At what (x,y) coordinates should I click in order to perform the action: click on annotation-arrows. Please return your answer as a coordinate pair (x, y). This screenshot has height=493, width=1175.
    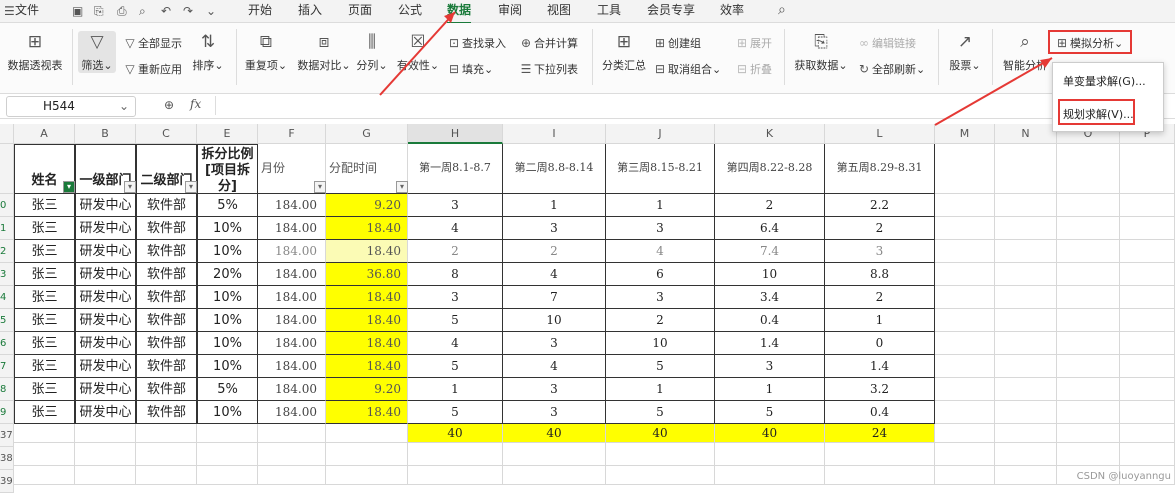
    Looking at the image, I should click on (716, 68).